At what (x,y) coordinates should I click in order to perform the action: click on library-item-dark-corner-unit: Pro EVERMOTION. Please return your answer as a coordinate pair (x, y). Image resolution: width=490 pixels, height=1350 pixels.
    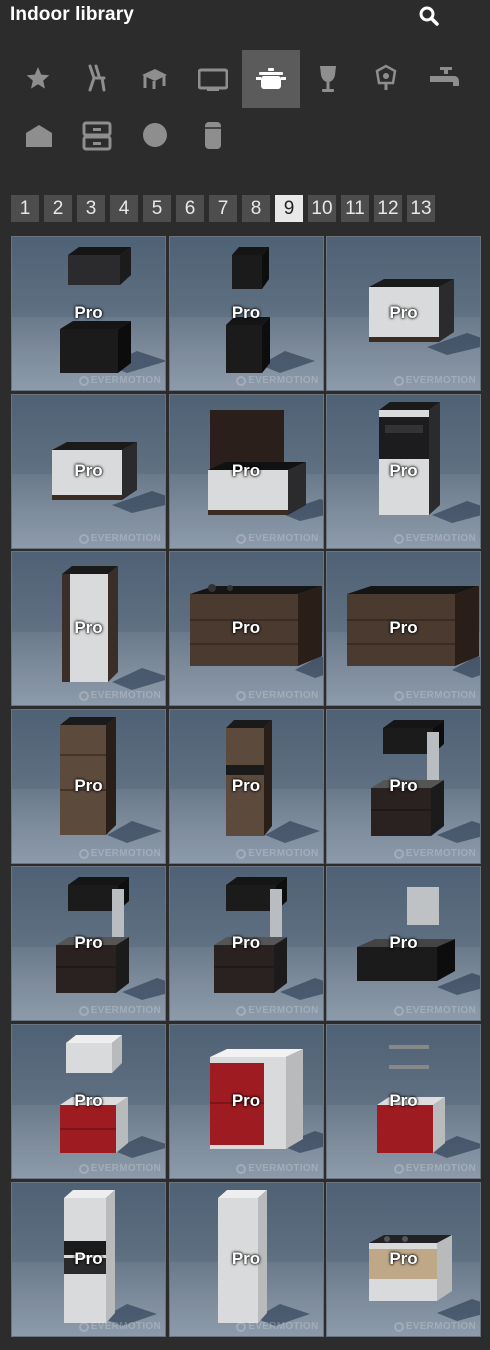
    Looking at the image, I should click on (403, 944).